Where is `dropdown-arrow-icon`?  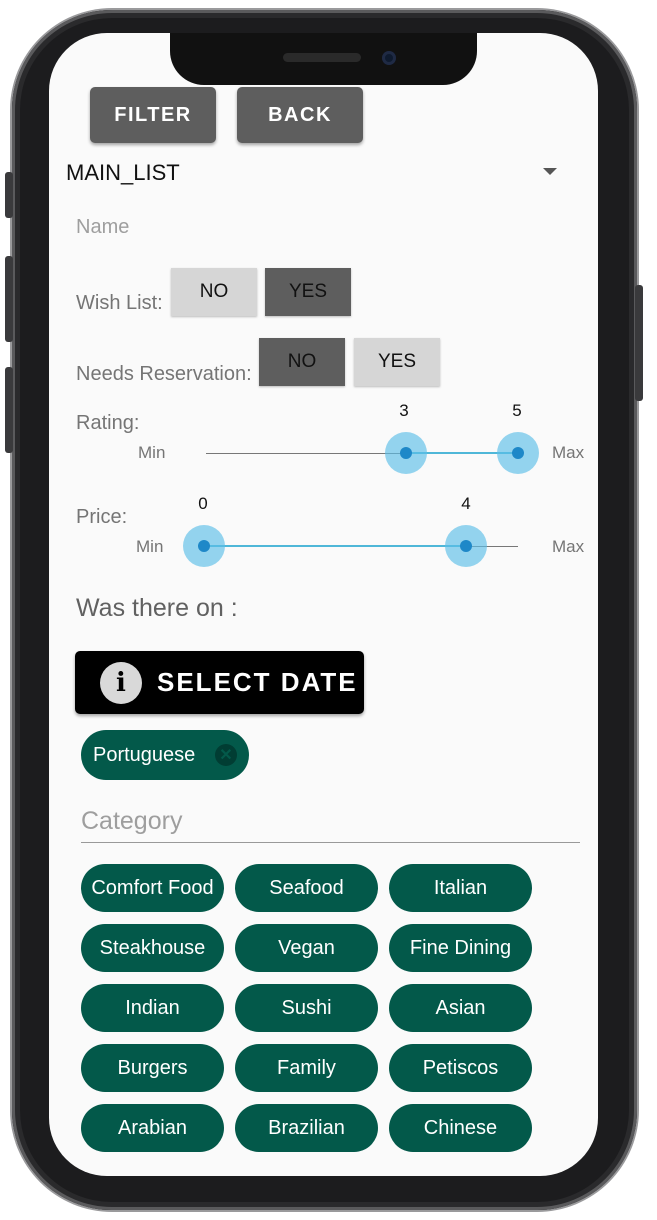
dropdown-arrow-icon is located at coordinates (550, 171).